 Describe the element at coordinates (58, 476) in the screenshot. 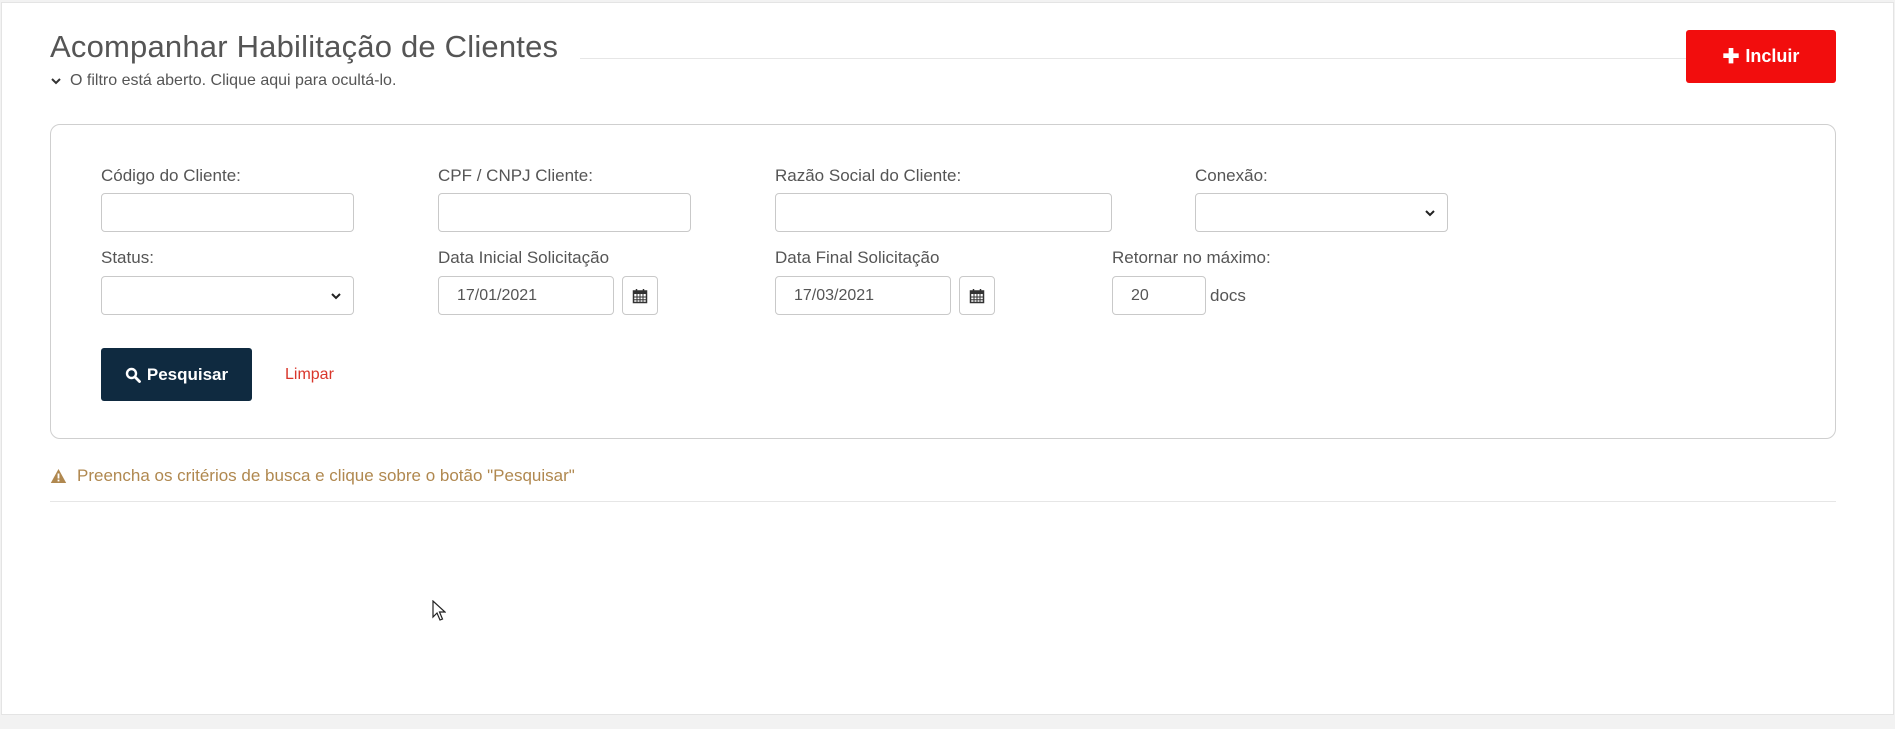

I see `warning-icon` at that location.